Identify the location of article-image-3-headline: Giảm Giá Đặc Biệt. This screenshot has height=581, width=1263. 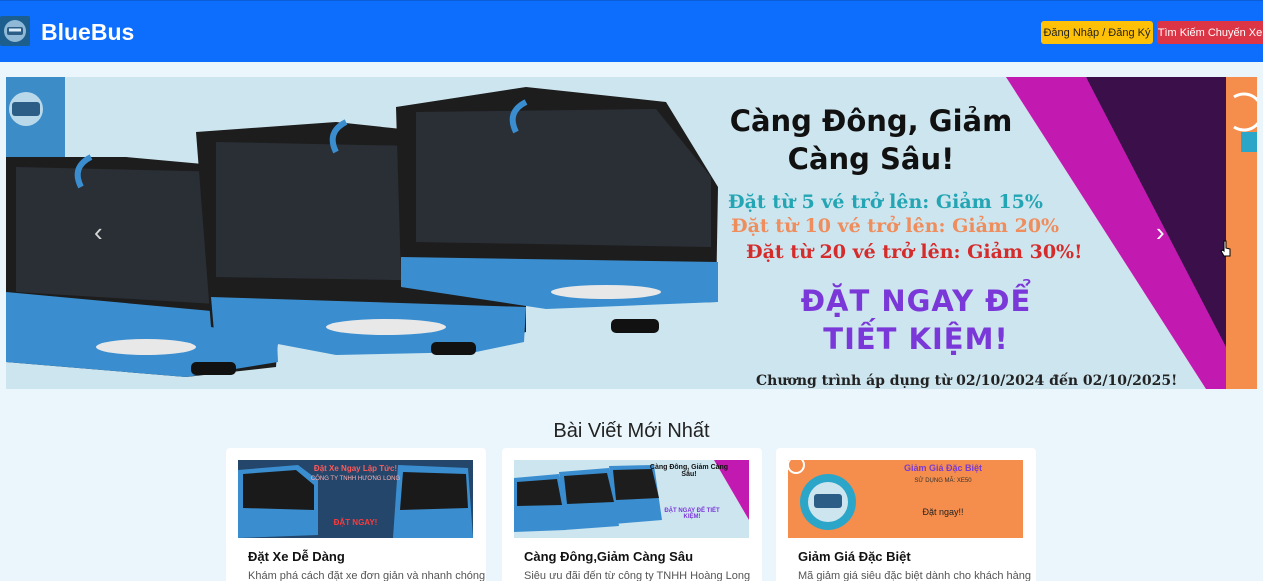
(943, 468).